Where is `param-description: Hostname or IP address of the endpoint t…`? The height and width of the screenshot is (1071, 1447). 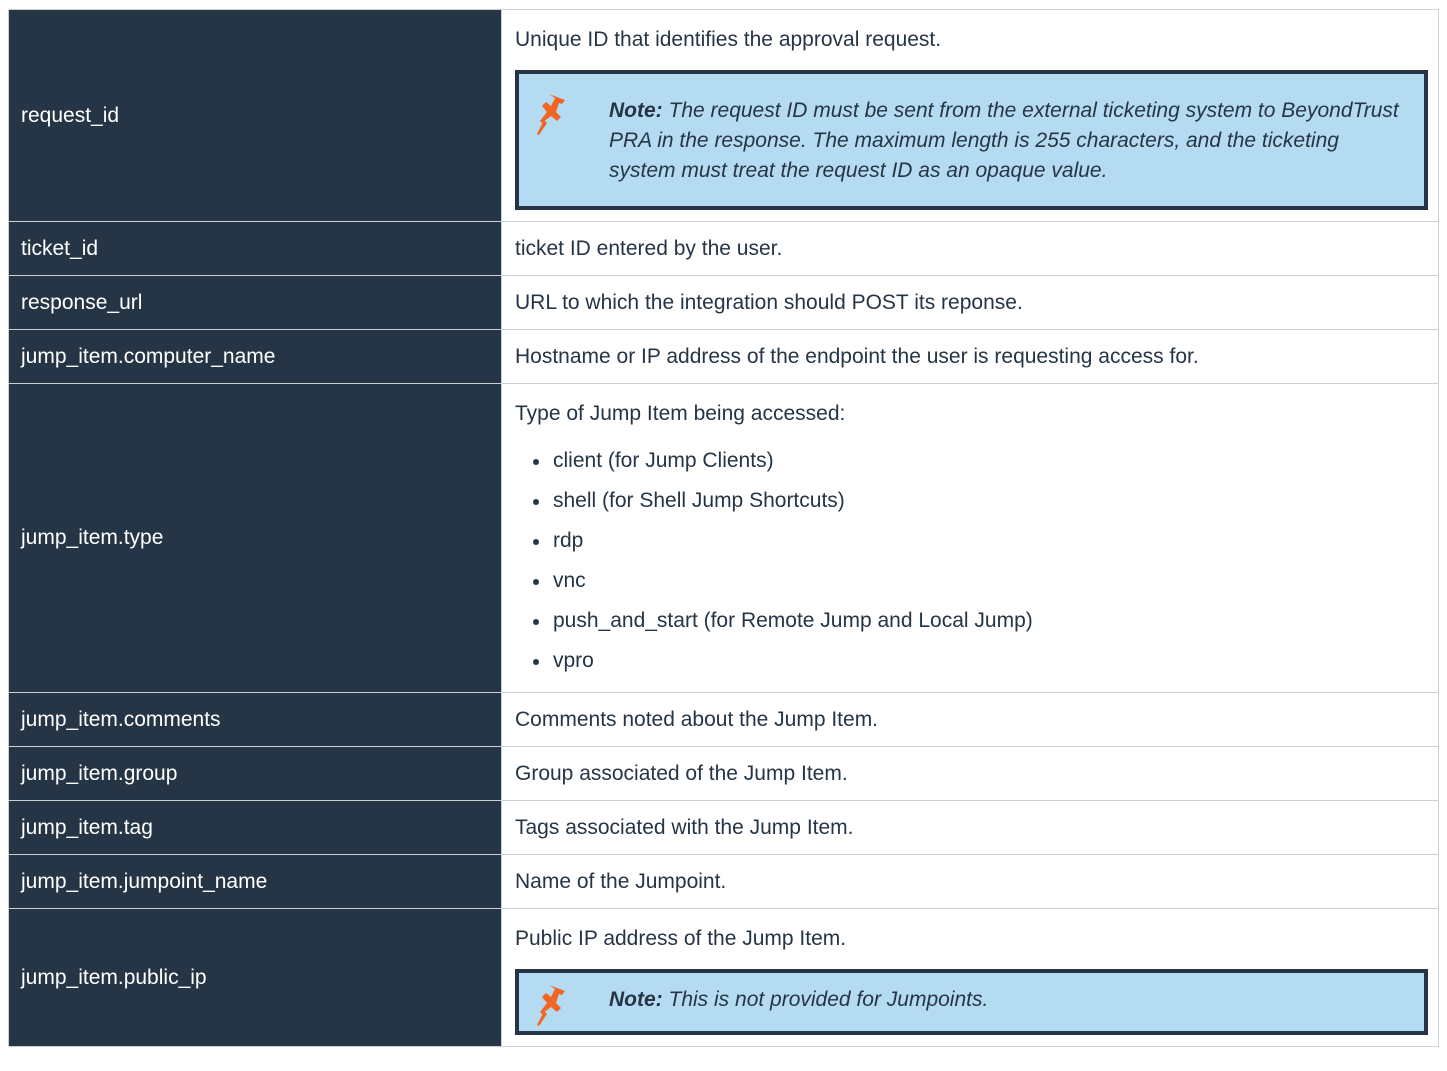
param-description: Hostname or IP address of the endpoint t… is located at coordinates (970, 356).